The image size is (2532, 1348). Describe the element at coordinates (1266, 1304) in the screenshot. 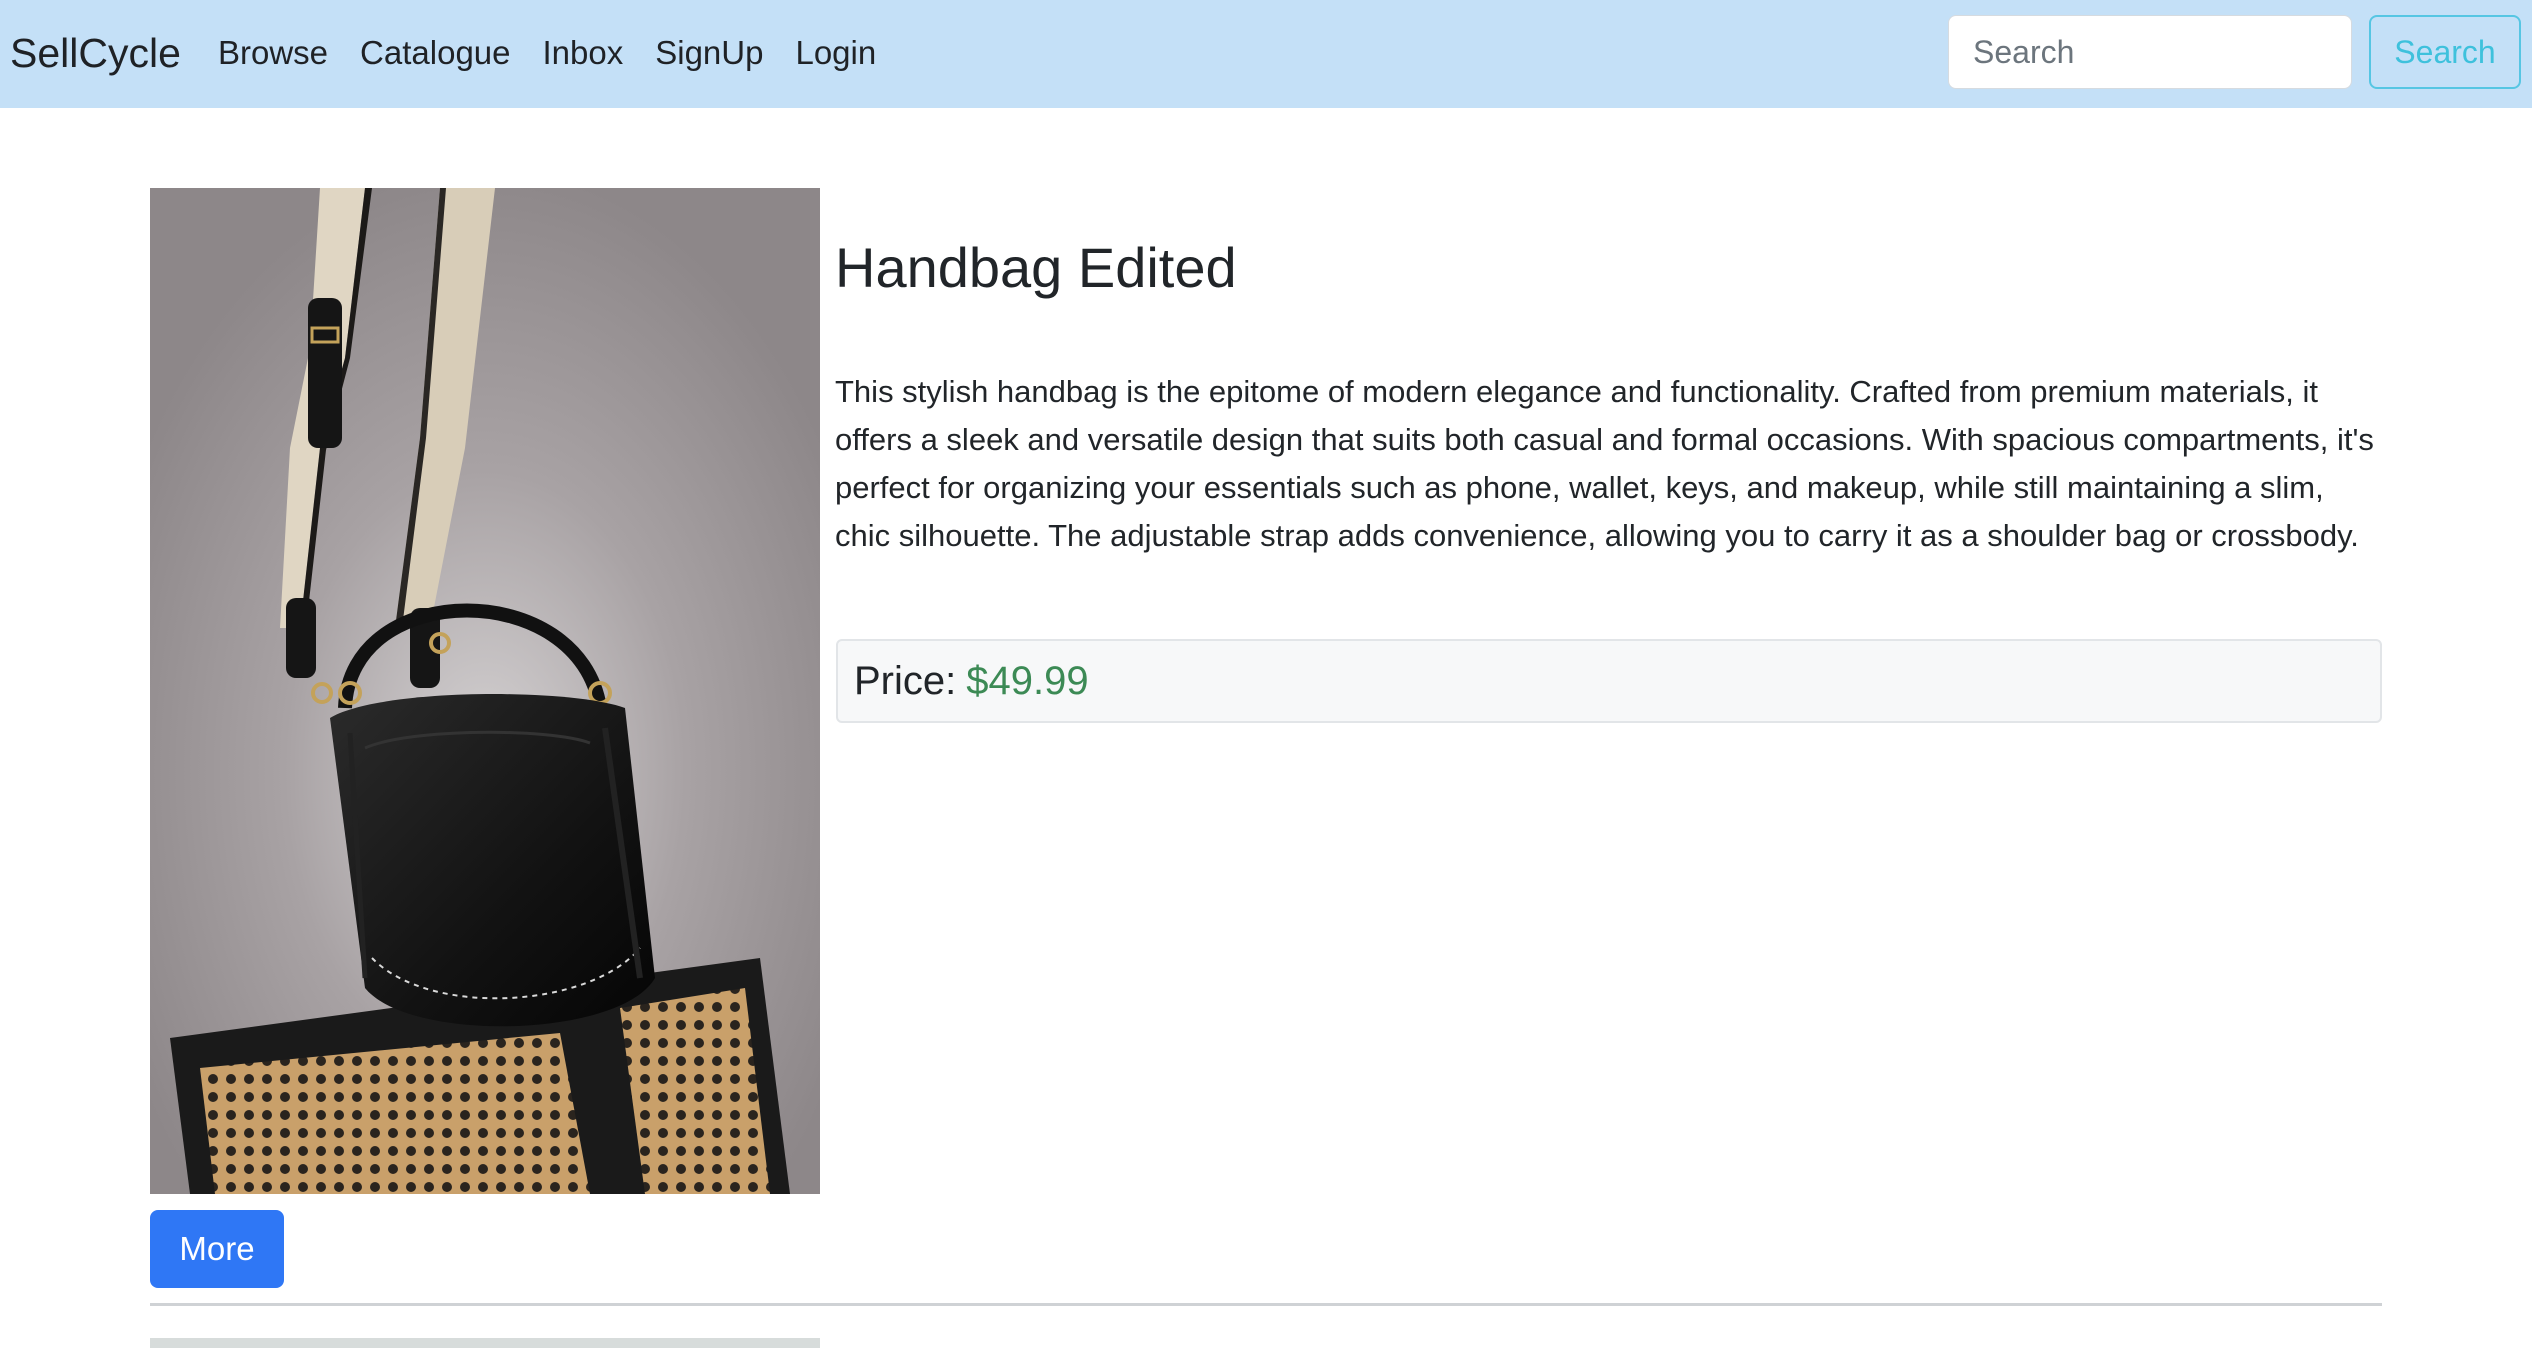

I see `divider` at that location.